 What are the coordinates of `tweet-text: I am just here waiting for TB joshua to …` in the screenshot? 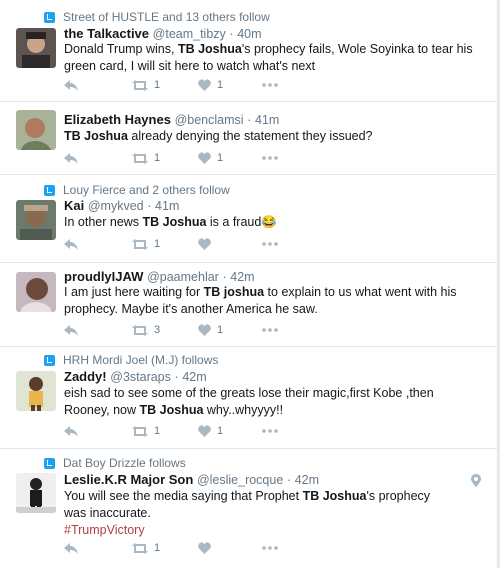 It's located at (260, 300).